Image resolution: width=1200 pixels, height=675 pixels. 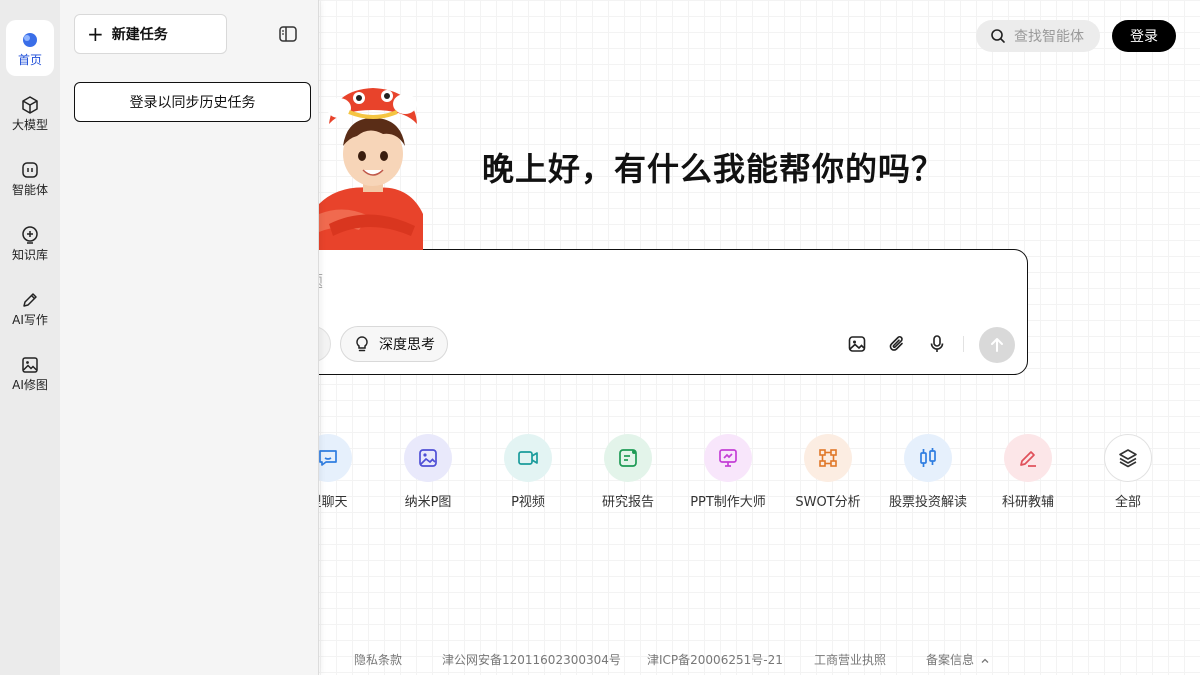 What do you see at coordinates (374, 167) in the screenshot?
I see `mascot-illustration` at bounding box center [374, 167].